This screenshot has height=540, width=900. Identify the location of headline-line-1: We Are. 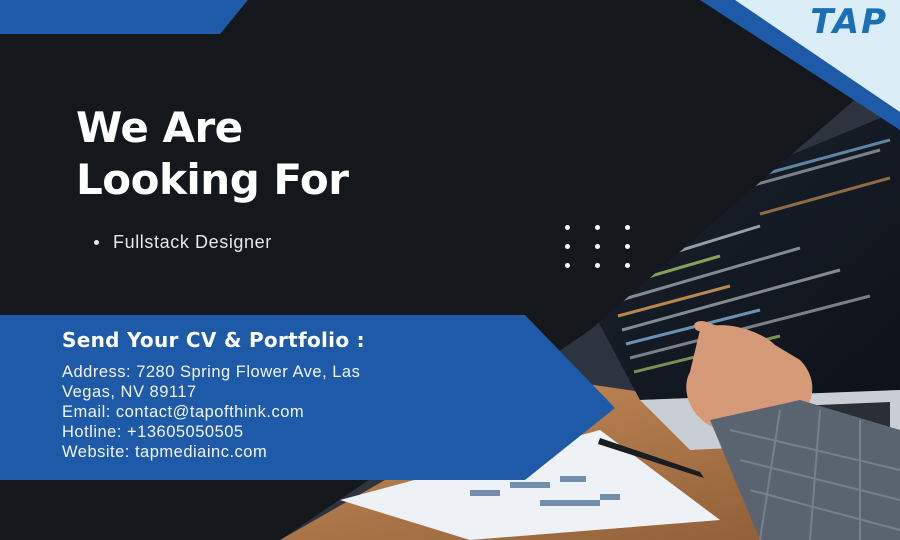
(159, 127).